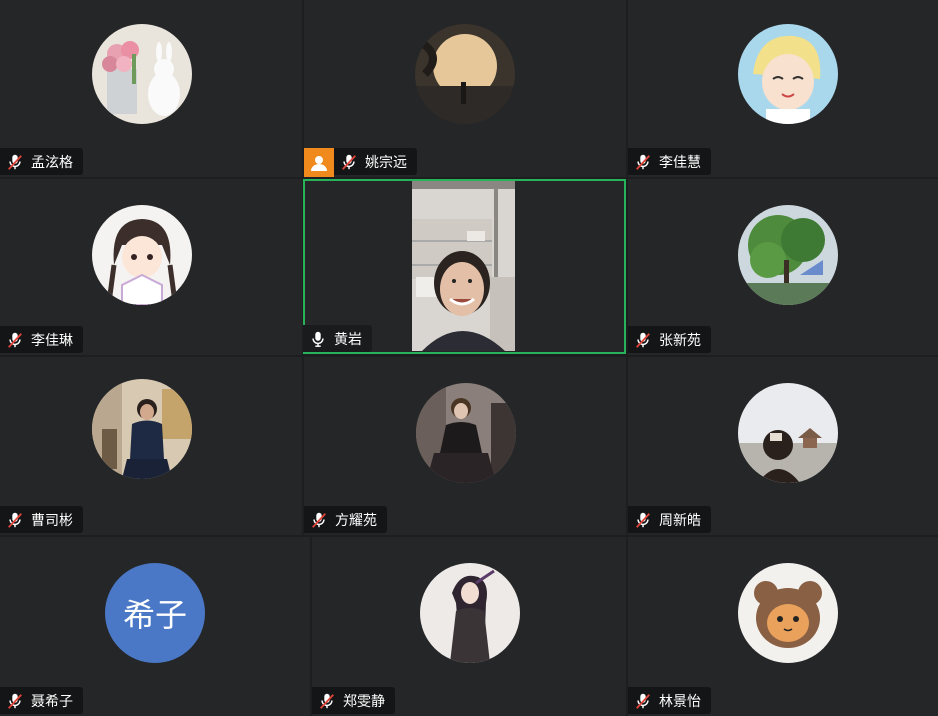  I want to click on avatar-initials: 希子, so click(154, 615).